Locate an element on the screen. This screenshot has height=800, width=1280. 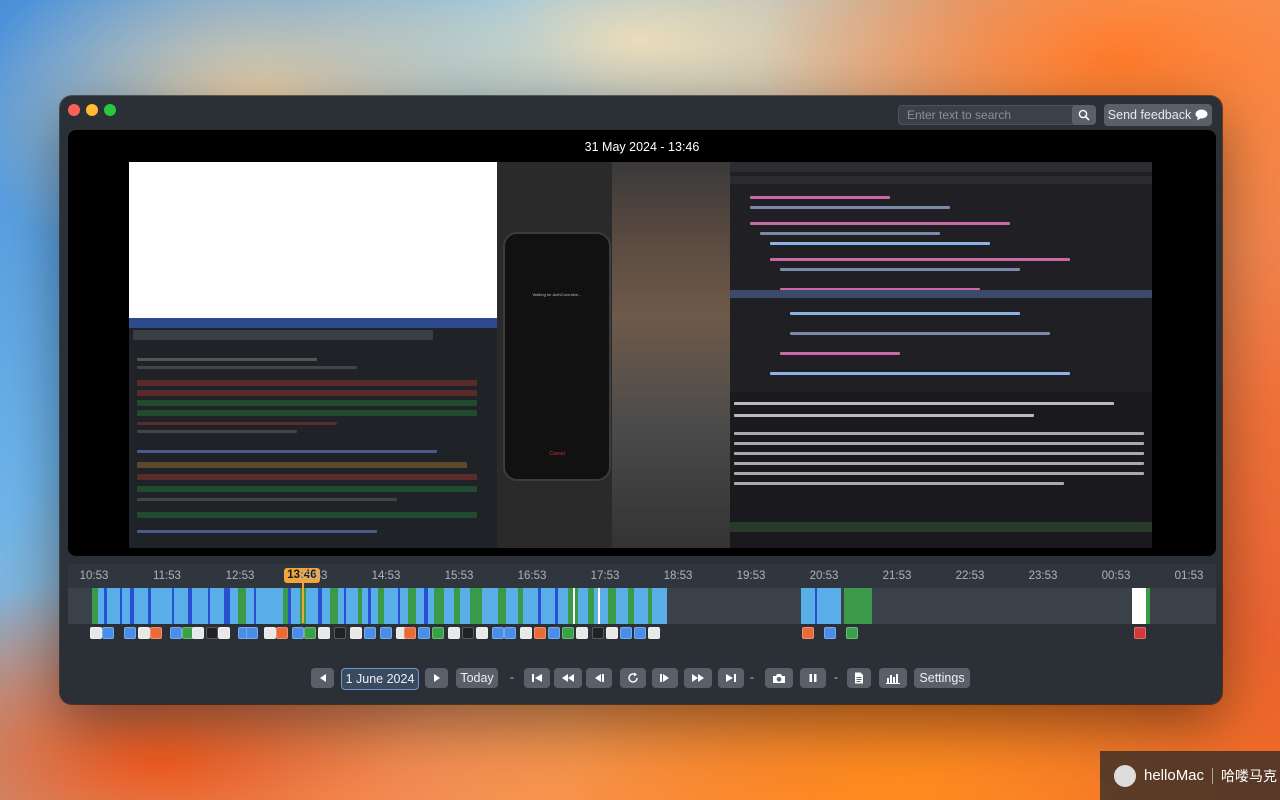
captured-blurred-area is located at coordinates (671, 355).